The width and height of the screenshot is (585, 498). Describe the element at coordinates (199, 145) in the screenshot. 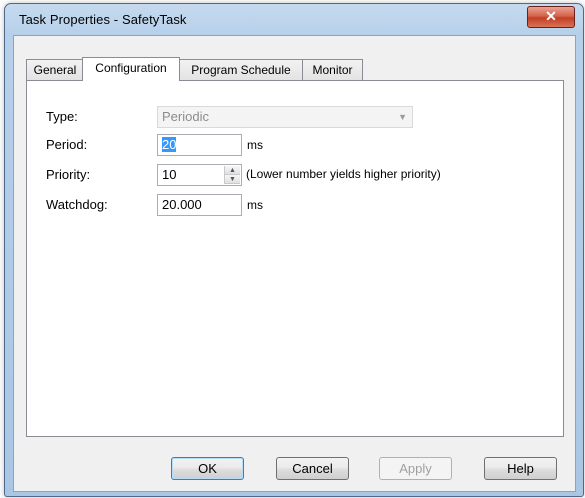

I see `period-input: 20` at that location.